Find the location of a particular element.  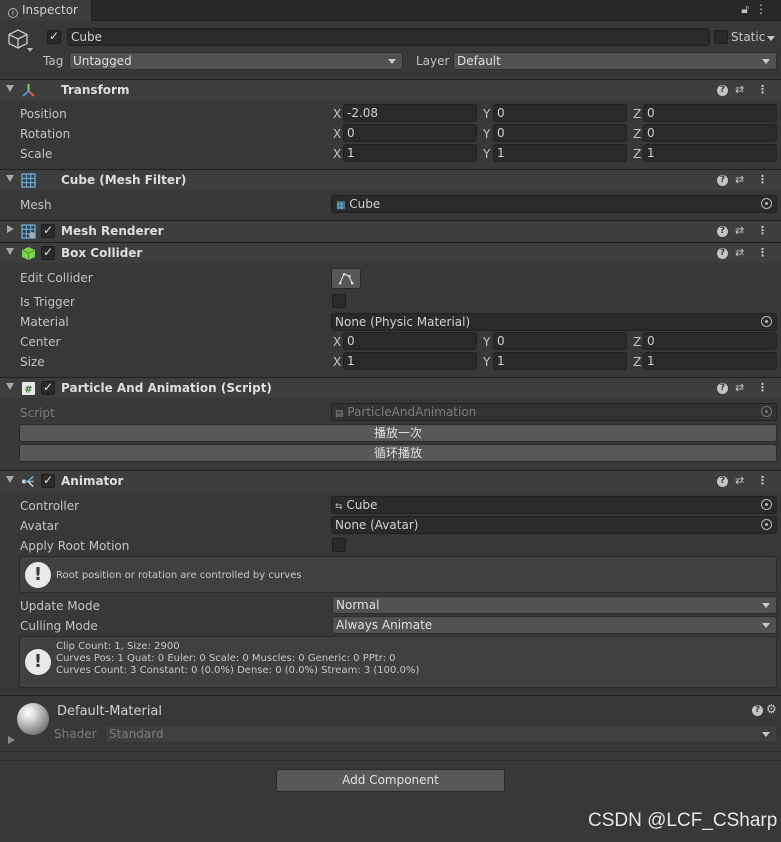

static-checkbox is located at coordinates (721, 37).